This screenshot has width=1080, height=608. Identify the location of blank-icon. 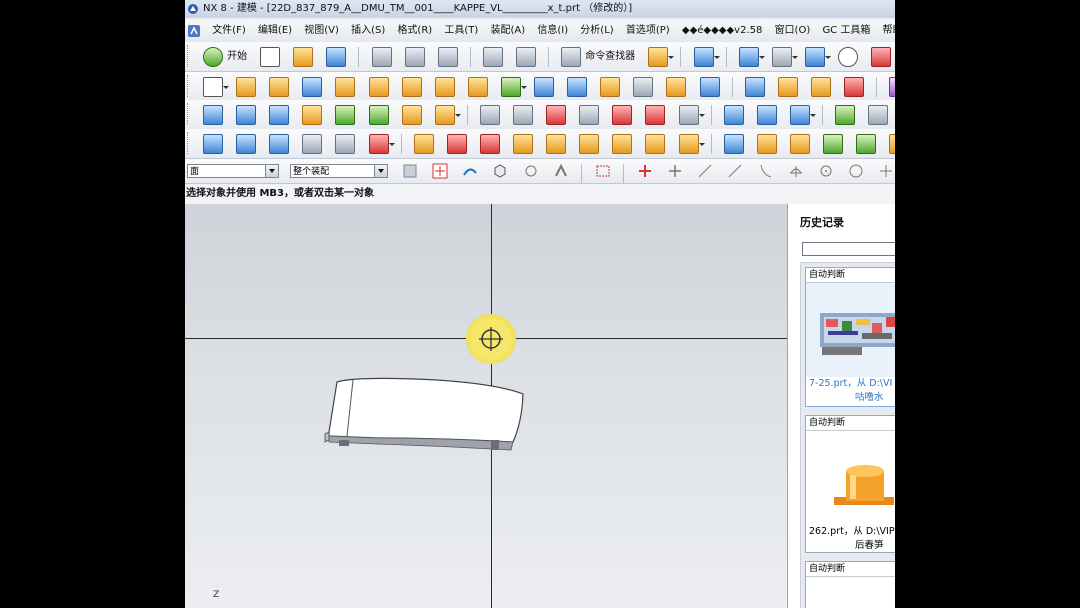
(655, 144).